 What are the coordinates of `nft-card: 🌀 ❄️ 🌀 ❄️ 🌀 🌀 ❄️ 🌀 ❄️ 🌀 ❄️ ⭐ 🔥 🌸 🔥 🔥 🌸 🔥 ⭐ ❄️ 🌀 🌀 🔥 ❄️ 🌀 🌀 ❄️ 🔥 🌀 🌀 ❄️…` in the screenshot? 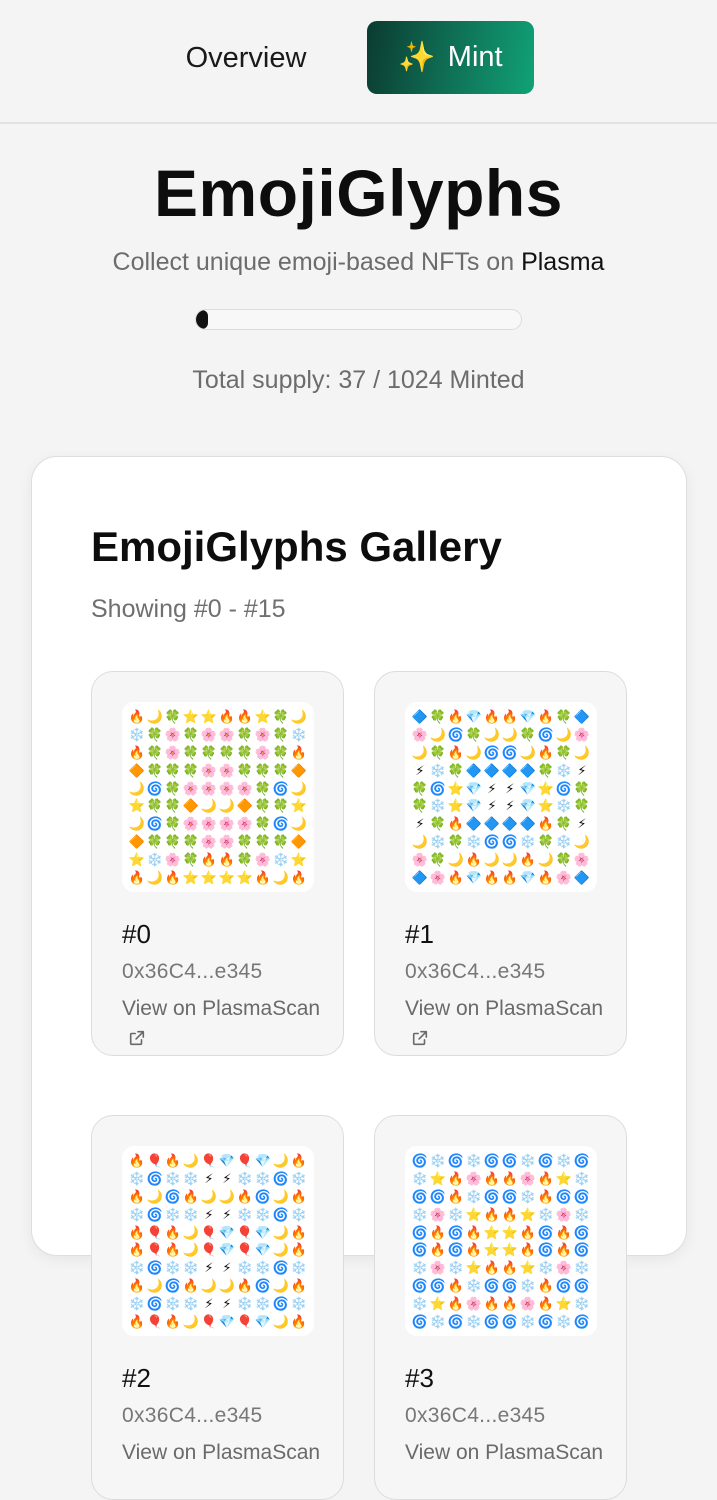 It's located at (500, 1307).